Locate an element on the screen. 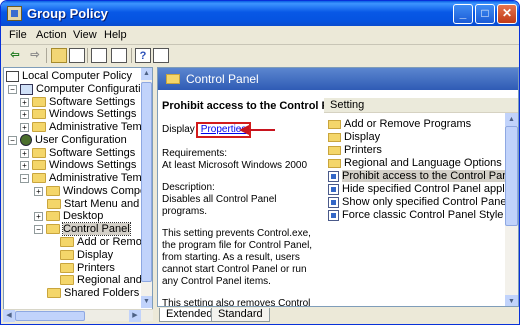 The height and width of the screenshot is (325, 520). tree-item-display: Display is located at coordinates (86, 255).